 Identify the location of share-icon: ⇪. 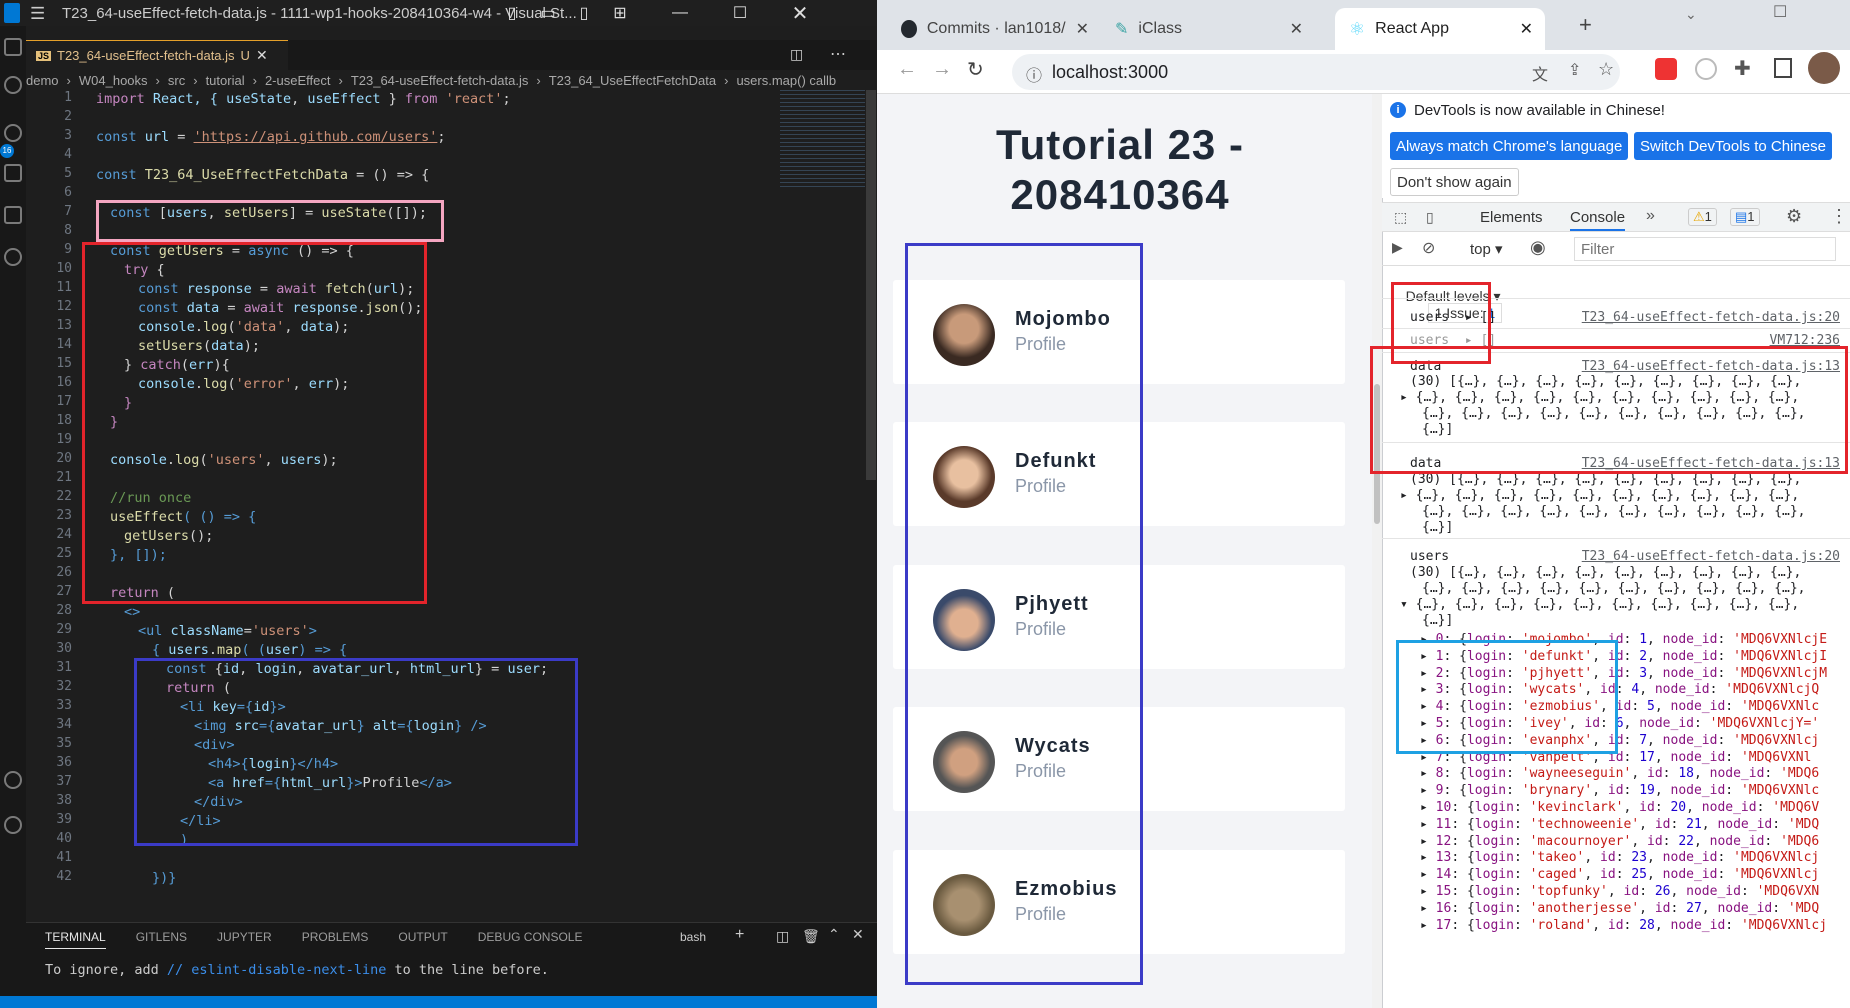
(1574, 70).